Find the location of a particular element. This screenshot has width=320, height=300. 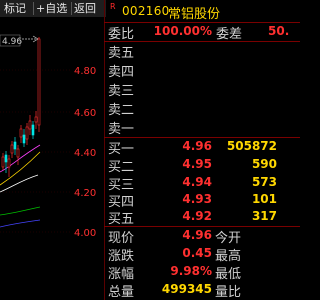

sell1-label: 卖一 is located at coordinates (121, 129).